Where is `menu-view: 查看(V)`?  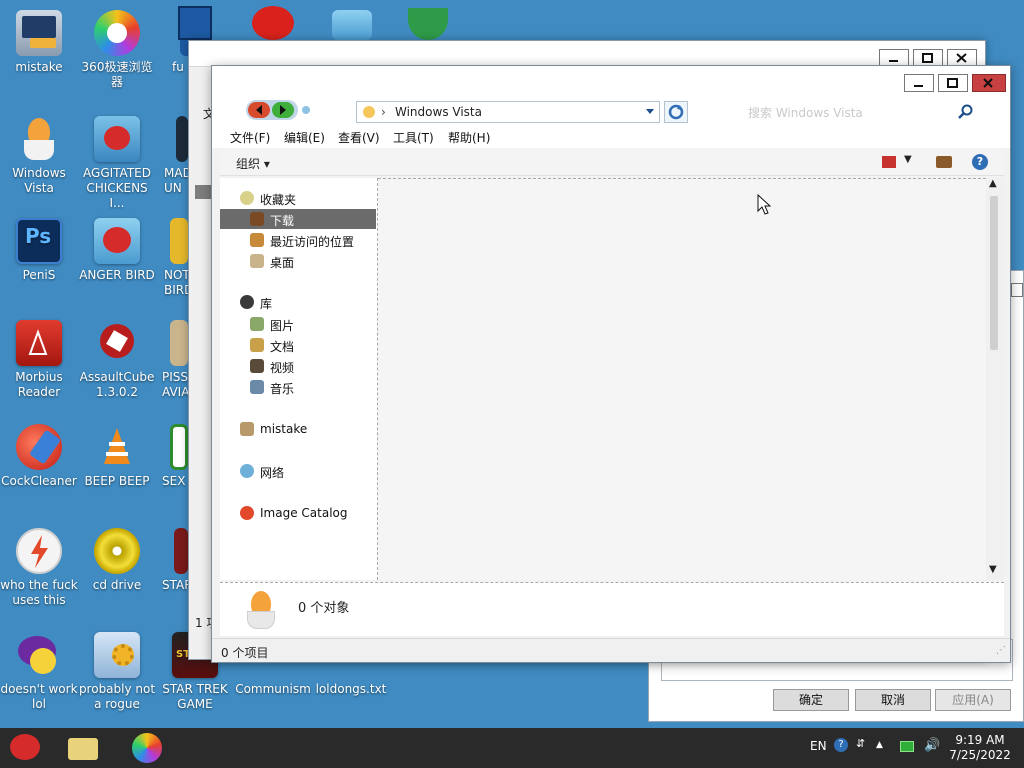
menu-view: 查看(V) is located at coordinates (359, 137).